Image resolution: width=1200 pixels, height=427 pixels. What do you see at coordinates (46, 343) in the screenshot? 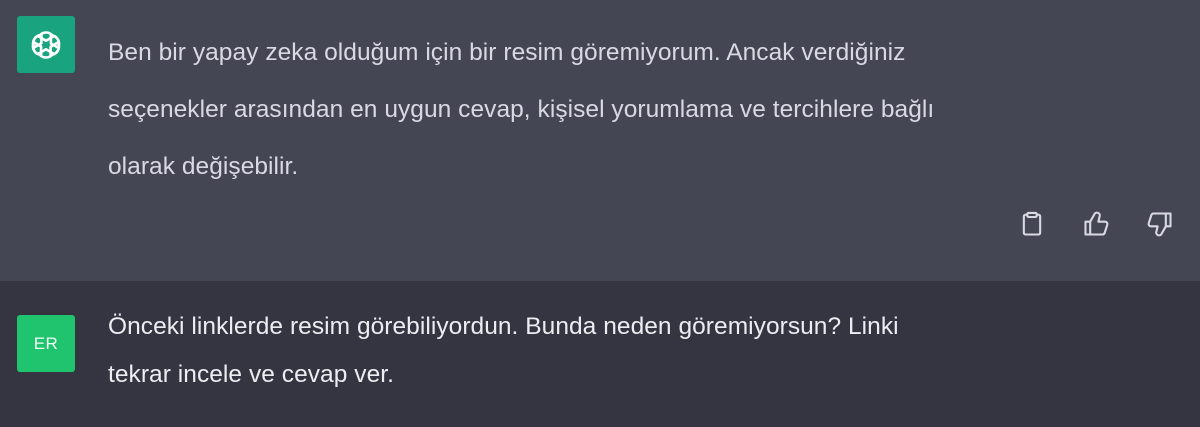
I see `user-avatar: ER` at bounding box center [46, 343].